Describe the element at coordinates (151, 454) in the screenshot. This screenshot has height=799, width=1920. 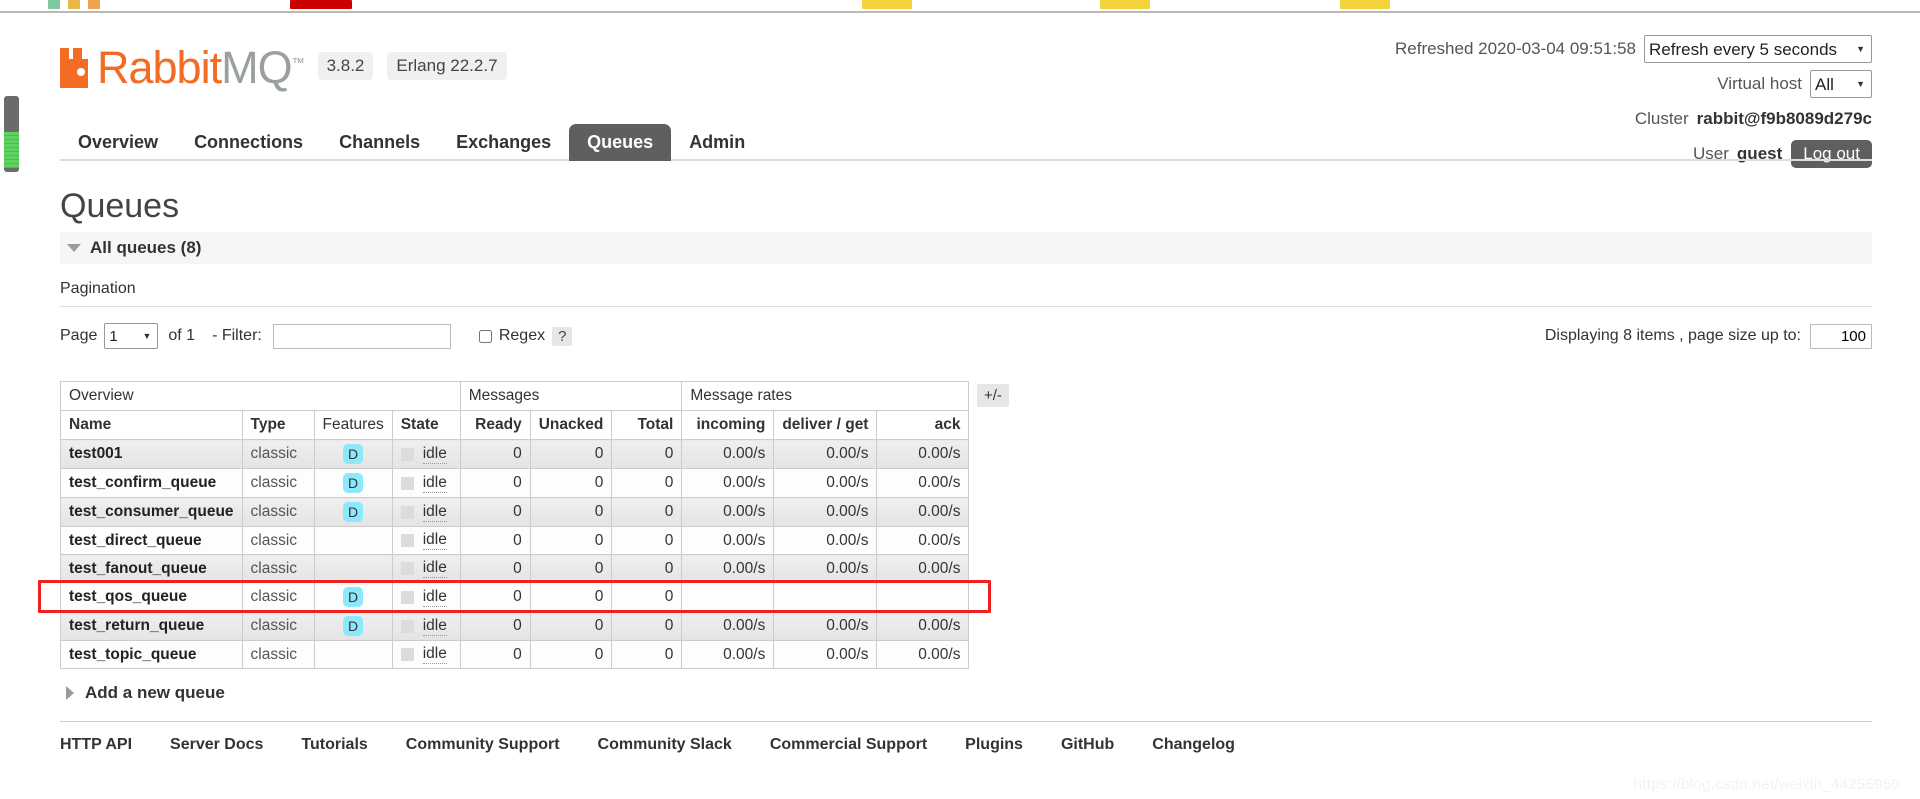
I see `queue-name-cell: test001` at that location.